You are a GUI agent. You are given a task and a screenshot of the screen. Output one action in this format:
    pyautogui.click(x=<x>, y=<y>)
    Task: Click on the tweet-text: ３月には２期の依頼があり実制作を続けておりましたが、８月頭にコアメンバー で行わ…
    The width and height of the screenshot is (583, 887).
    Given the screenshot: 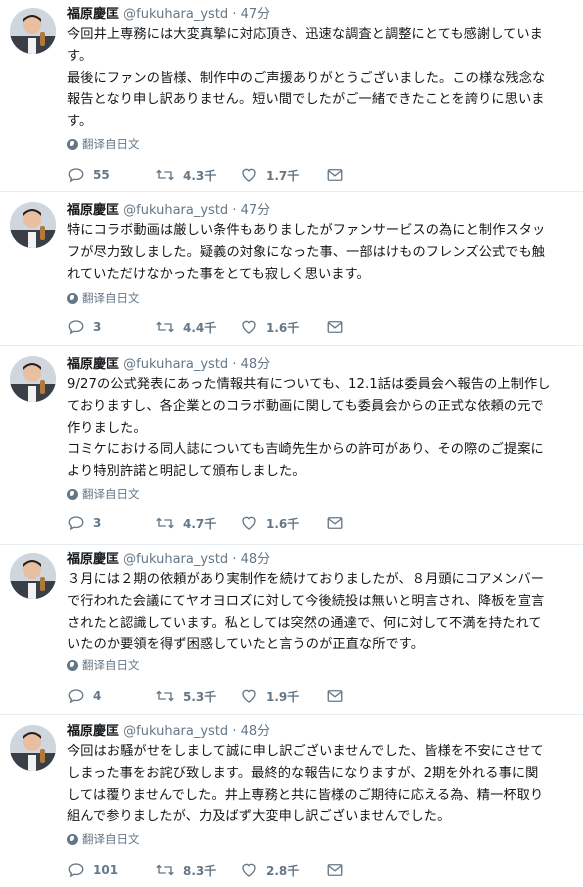 What is the action you would take?
    pyautogui.click(x=321, y=612)
    